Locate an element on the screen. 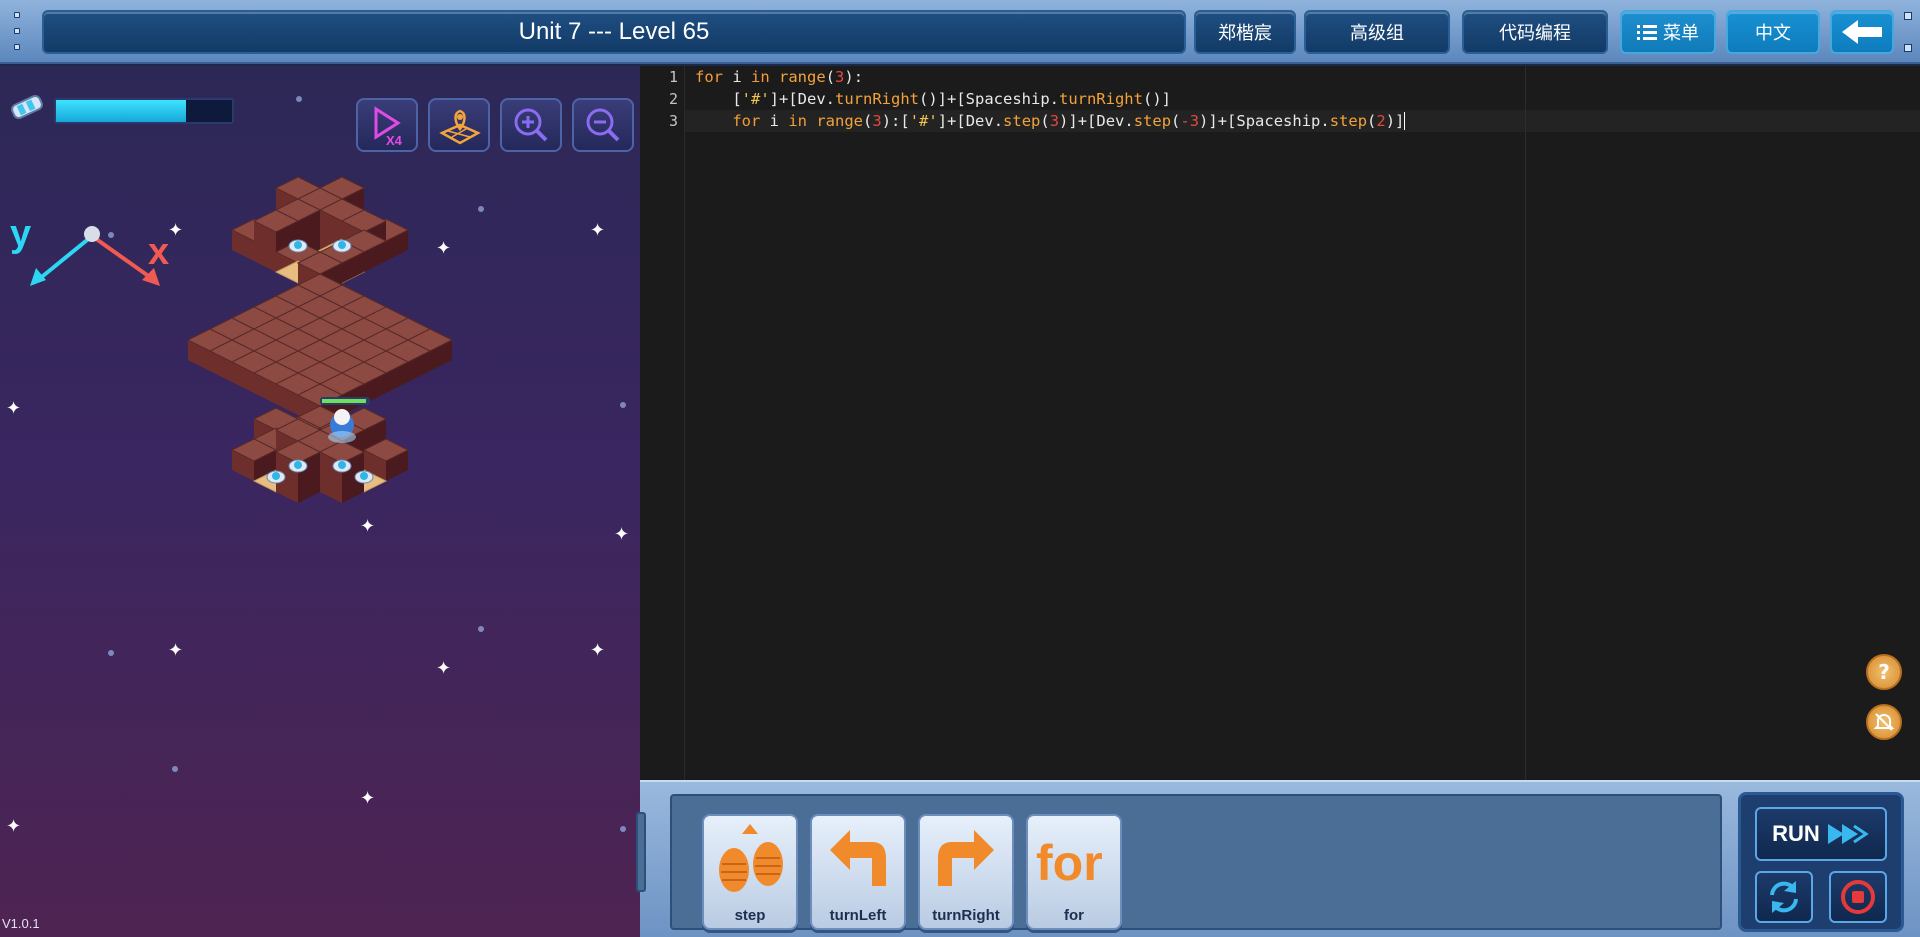 The width and height of the screenshot is (1920, 937). speed-icon: X4 is located at coordinates (388, 126).